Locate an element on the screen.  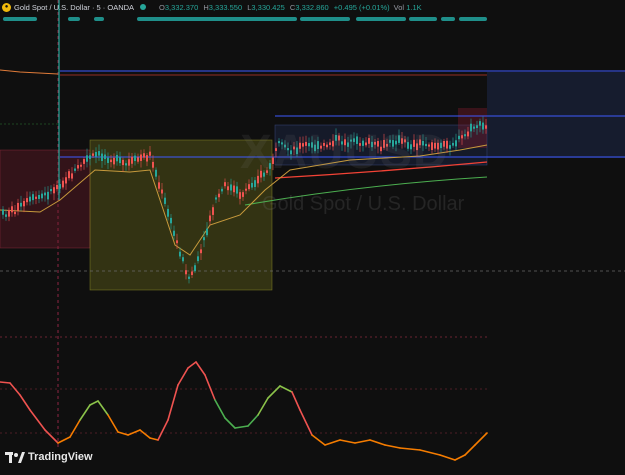
high-value: 3,333.550 is located at coordinates (225, 7).